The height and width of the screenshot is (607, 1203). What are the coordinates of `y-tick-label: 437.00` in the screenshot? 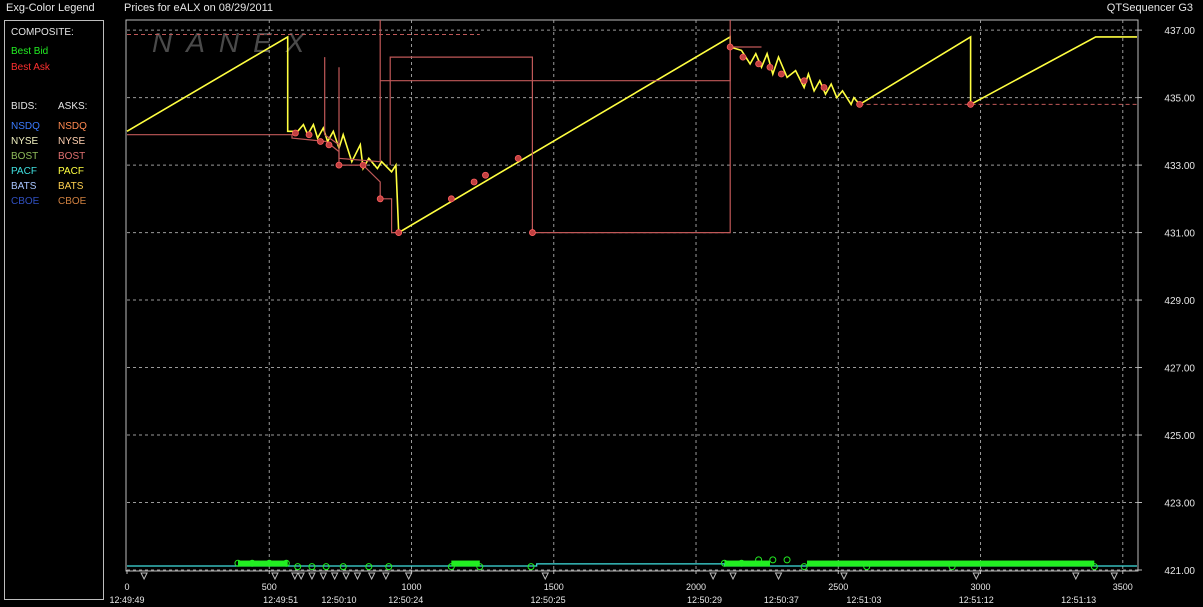 It's located at (1179, 31).